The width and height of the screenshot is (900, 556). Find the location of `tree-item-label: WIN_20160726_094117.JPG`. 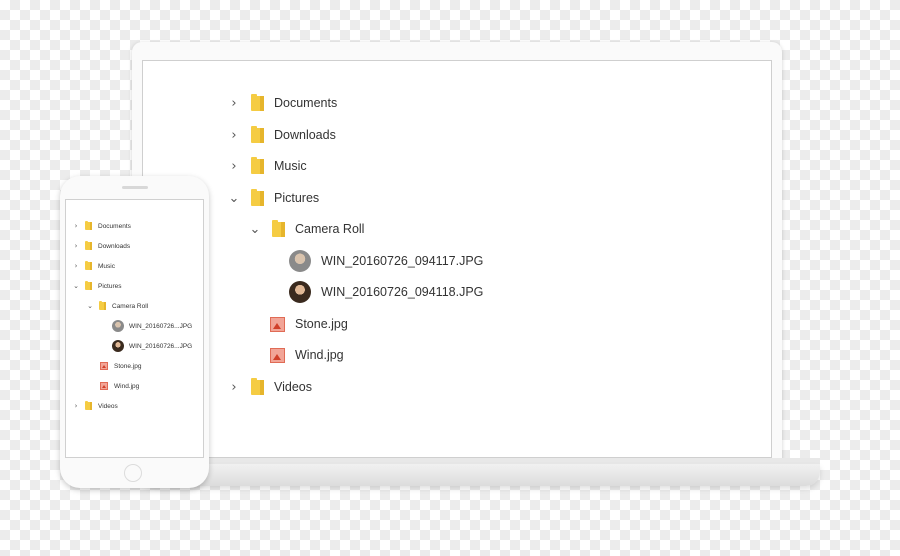

tree-item-label: WIN_20160726_094117.JPG is located at coordinates (402, 261).